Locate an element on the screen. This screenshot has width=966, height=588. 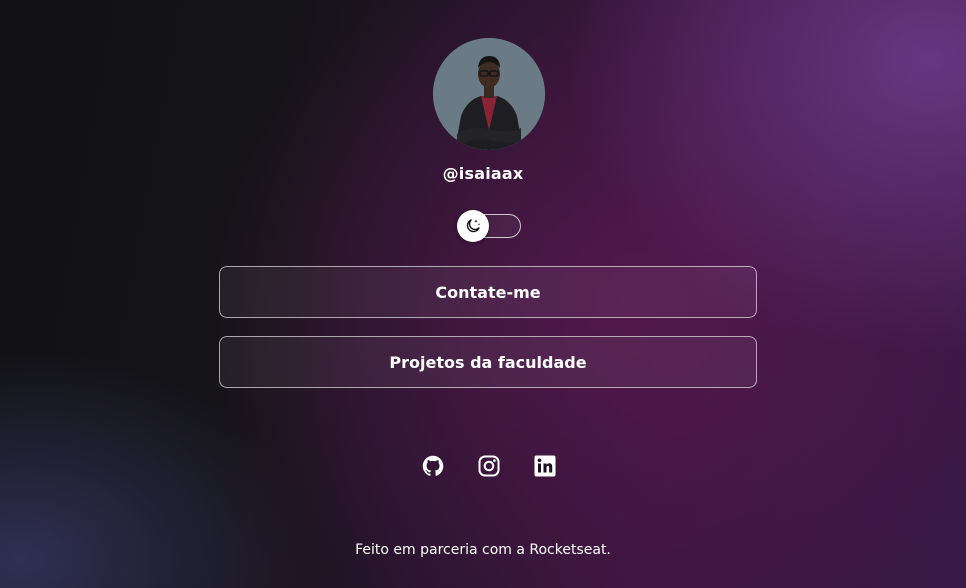
profile-avatar is located at coordinates (489, 94).